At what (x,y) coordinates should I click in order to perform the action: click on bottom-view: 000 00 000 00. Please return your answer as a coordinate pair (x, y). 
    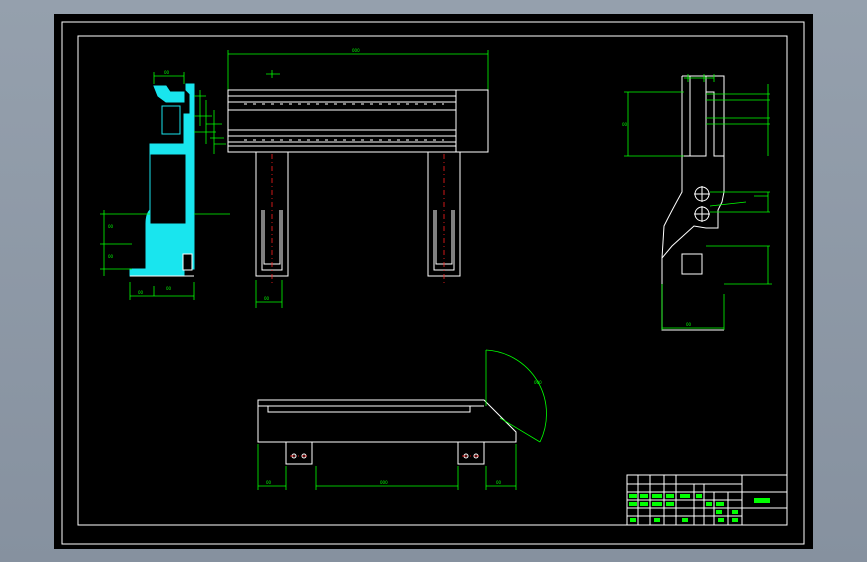
    Looking at the image, I should click on (402, 419).